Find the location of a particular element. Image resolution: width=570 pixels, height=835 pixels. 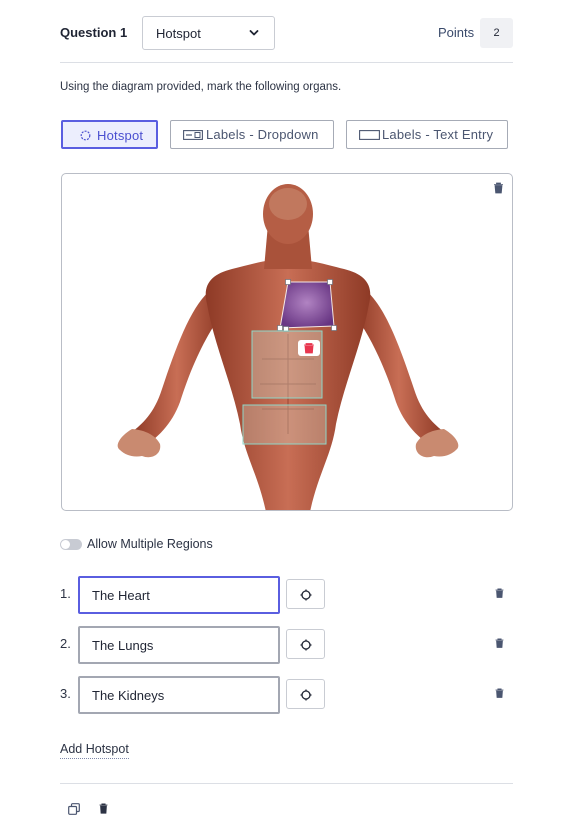

points-label: Points is located at coordinates (456, 32).